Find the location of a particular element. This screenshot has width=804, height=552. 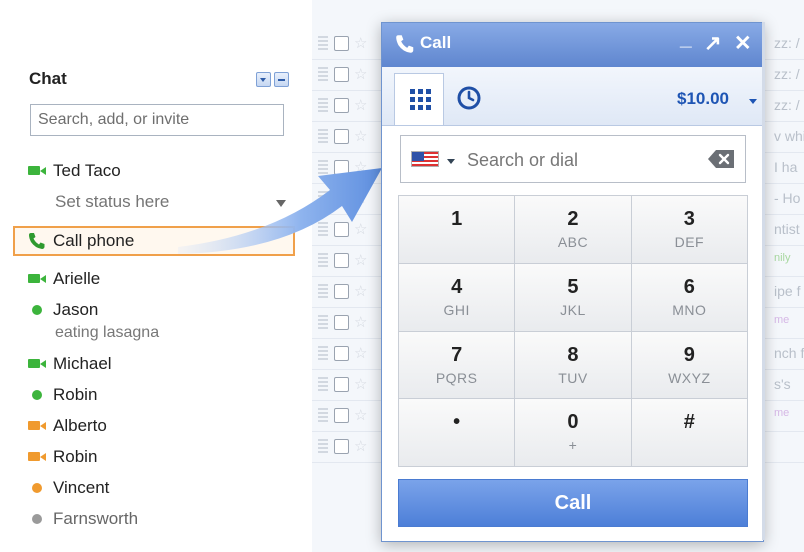

keypad-key: • is located at coordinates (457, 432).